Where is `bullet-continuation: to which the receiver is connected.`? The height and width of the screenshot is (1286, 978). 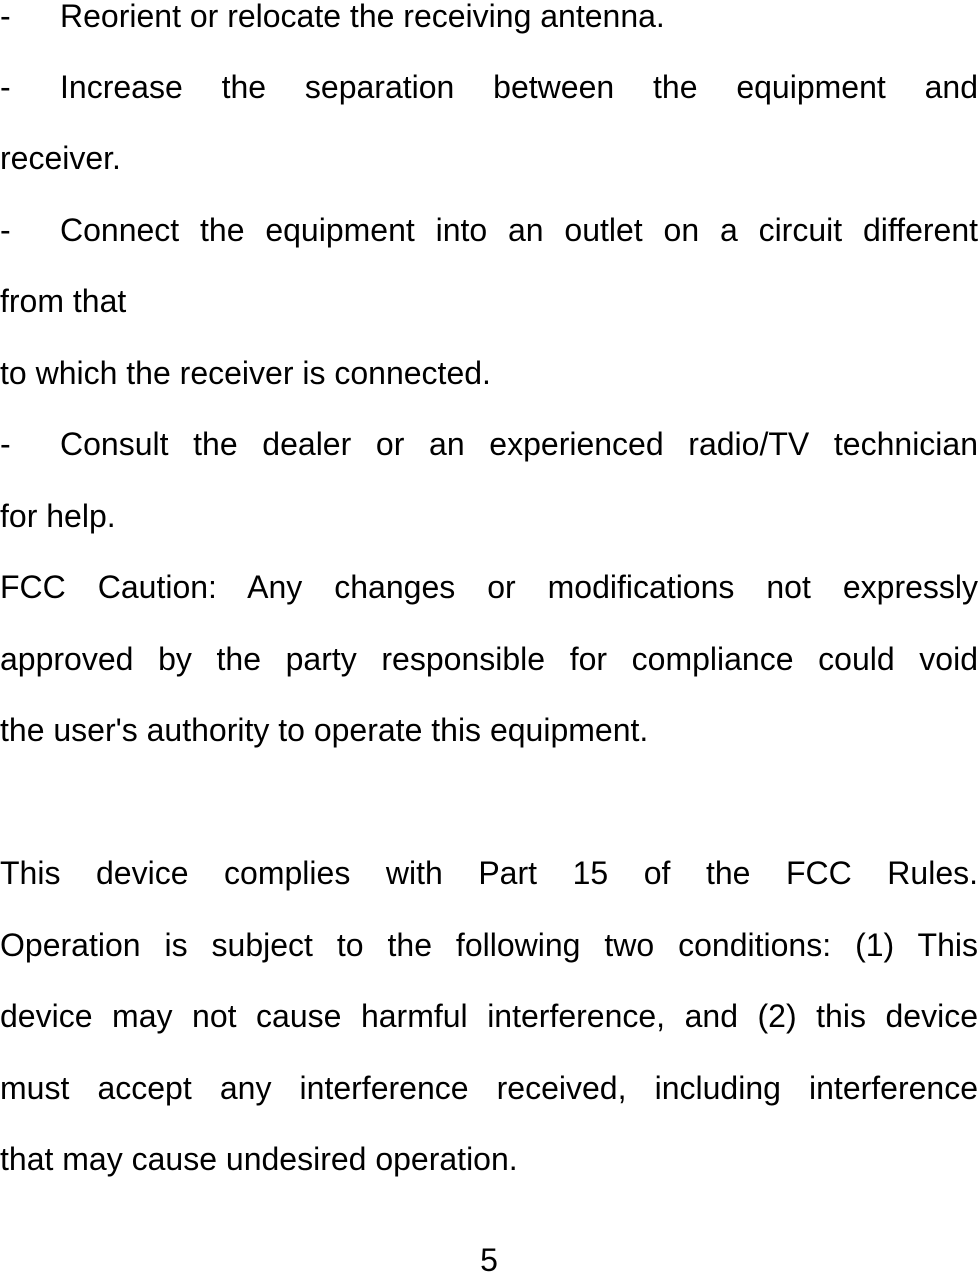 bullet-continuation: to which the receiver is connected. is located at coordinates (245, 373).